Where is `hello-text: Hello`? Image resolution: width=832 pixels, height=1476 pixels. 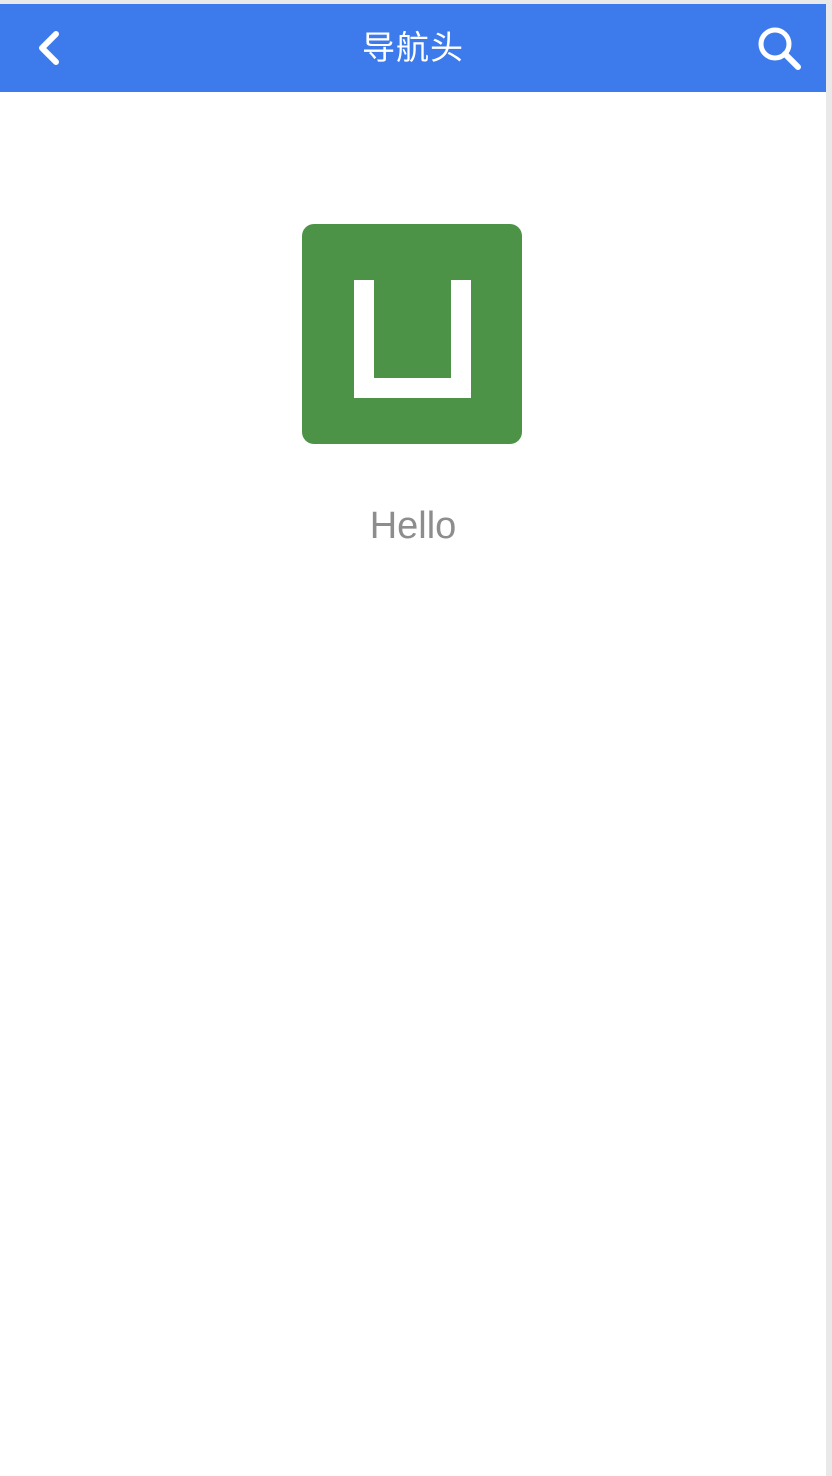 hello-text: Hello is located at coordinates (413, 526).